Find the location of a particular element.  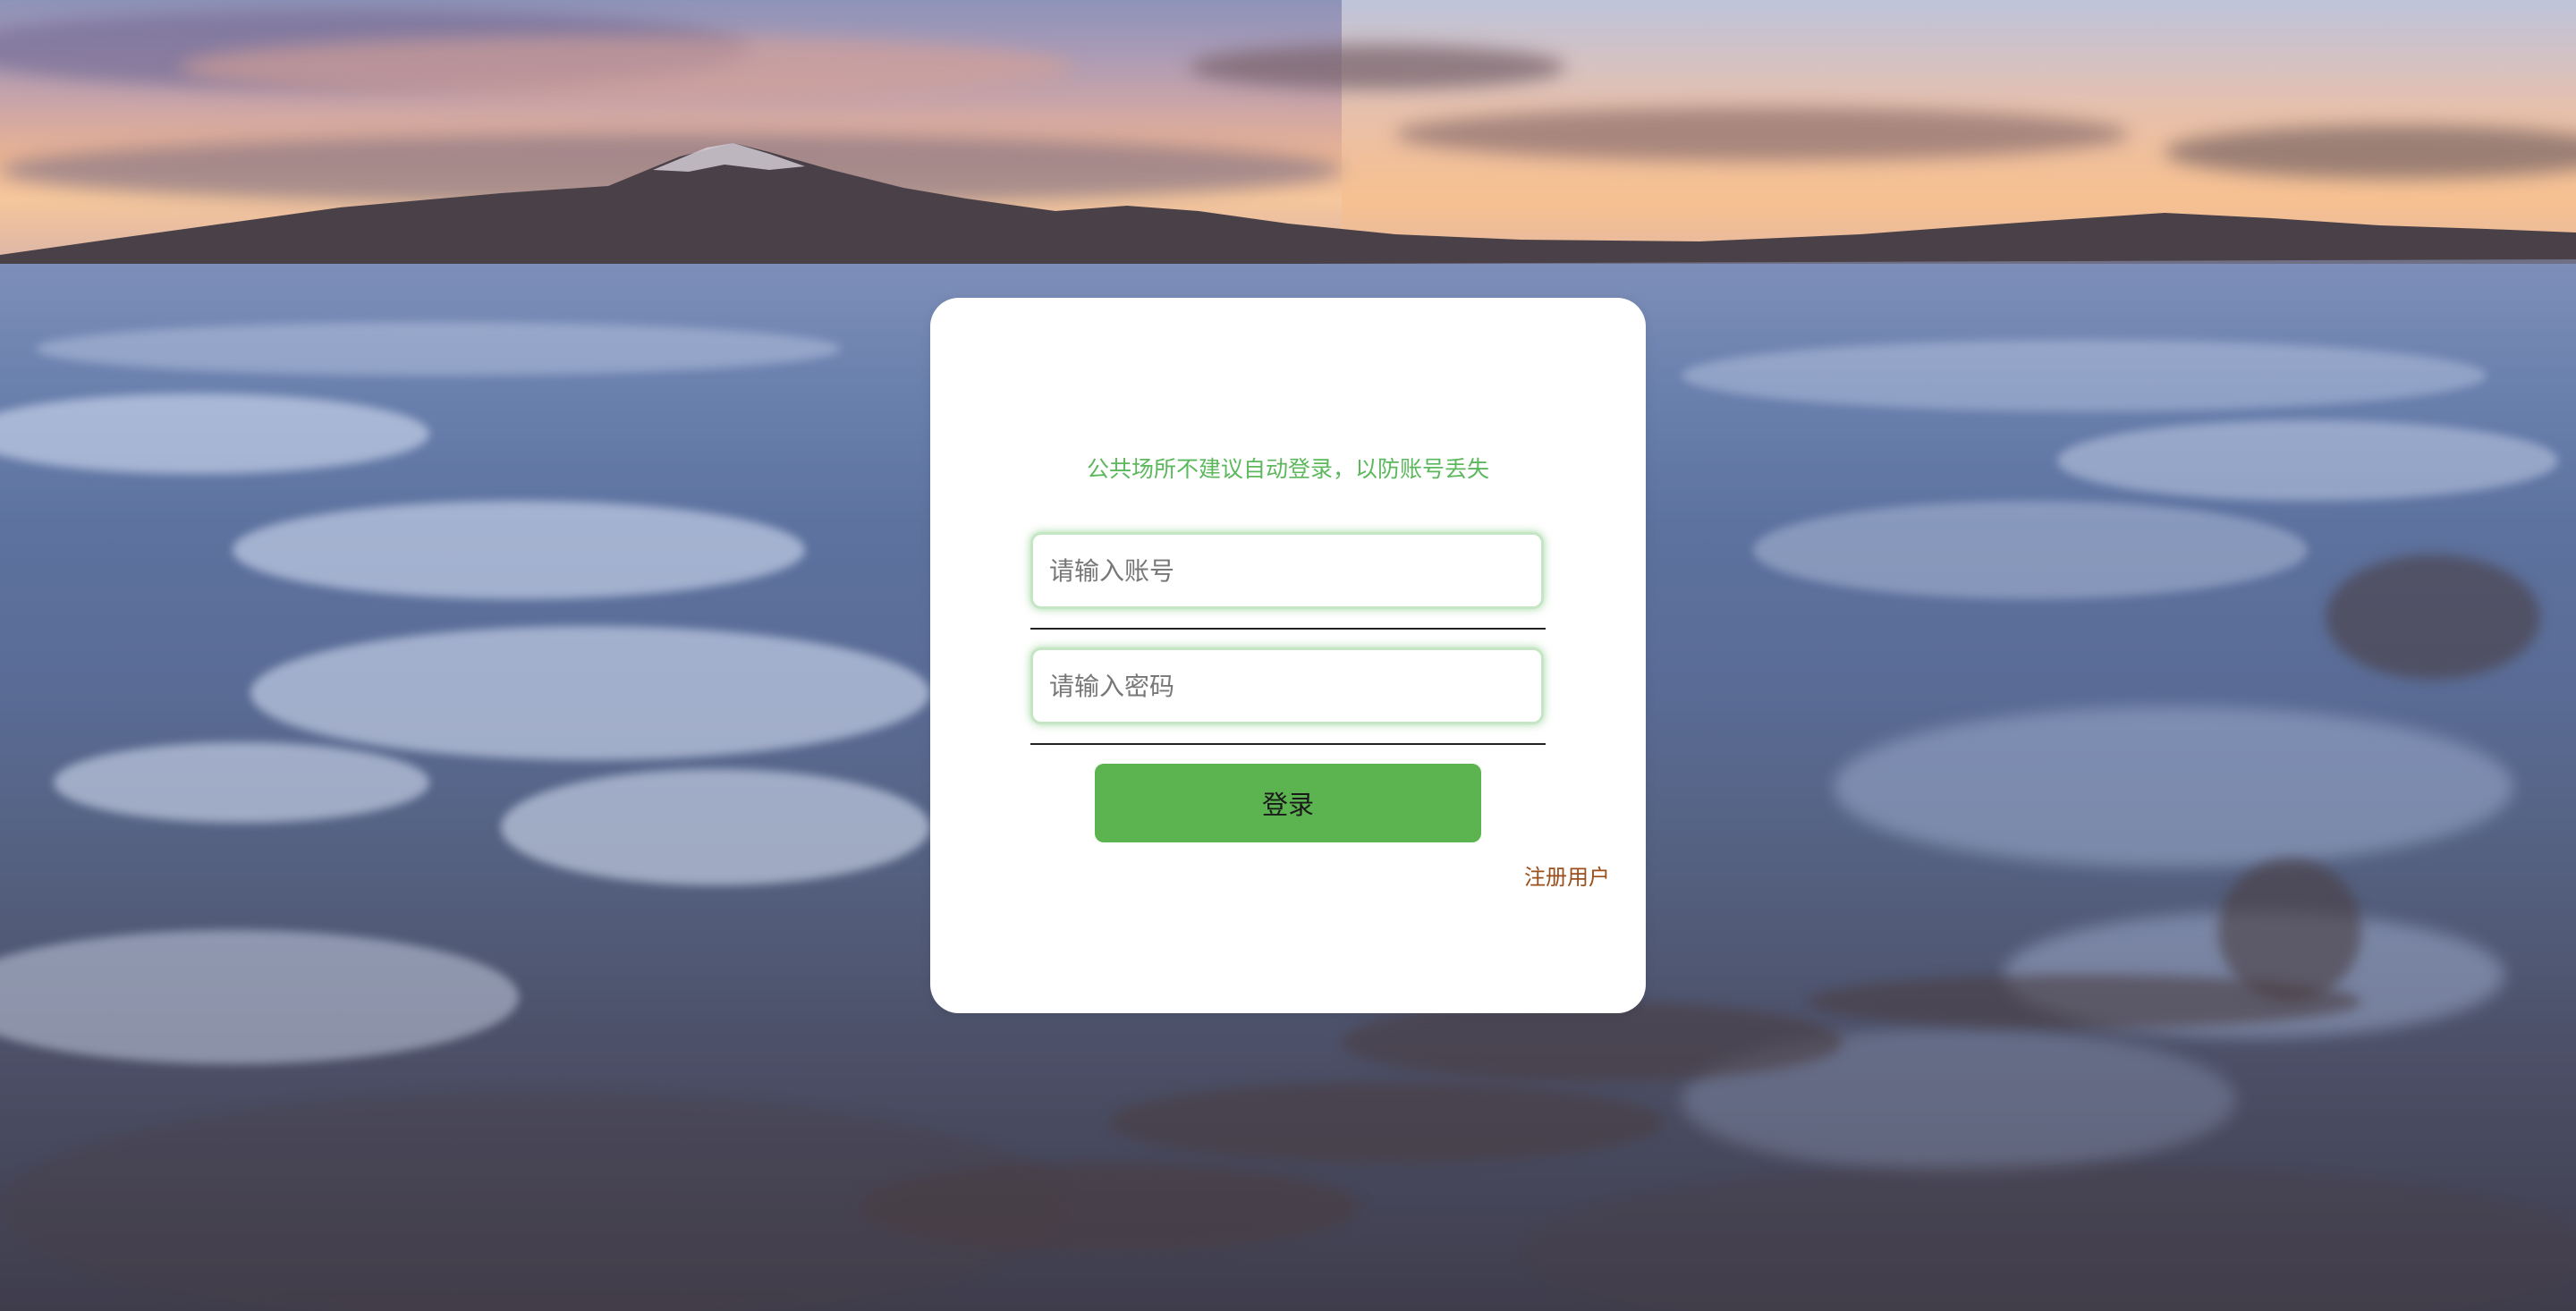

mountains is located at coordinates (1288, 210).